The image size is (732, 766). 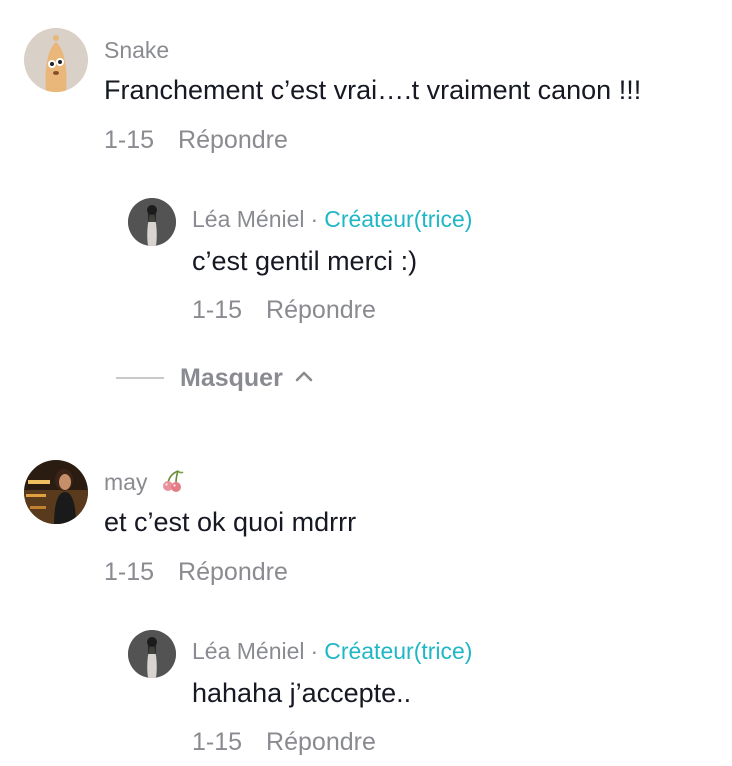 I want to click on comment-username: Snake, so click(x=136, y=50).